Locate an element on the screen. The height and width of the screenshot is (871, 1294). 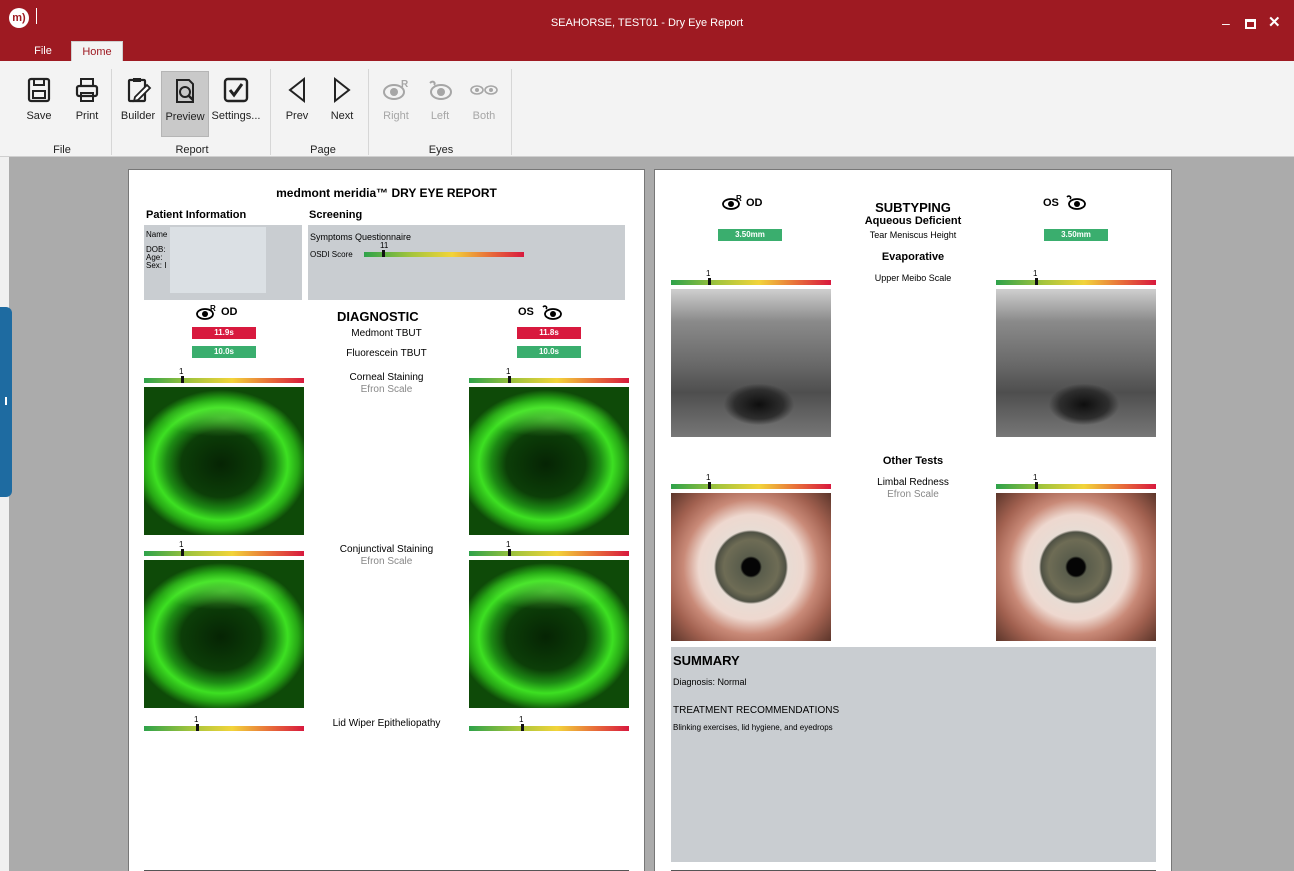
next-button: Next is located at coordinates (342, 104).